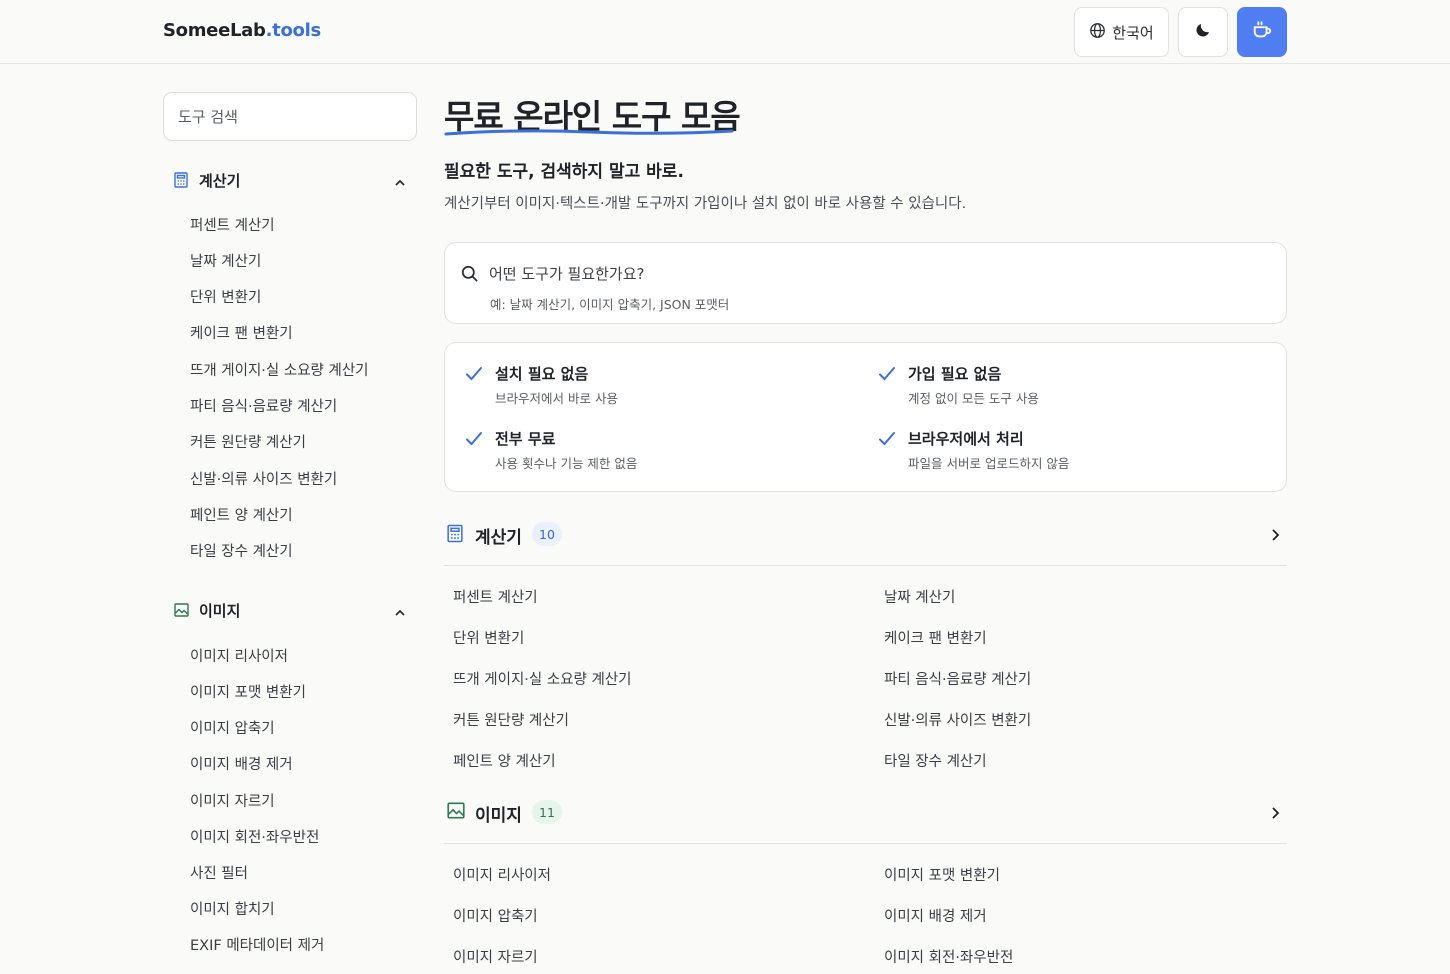 The height and width of the screenshot is (974, 1450). What do you see at coordinates (966, 439) in the screenshot?
I see `feature-title: 브라우저에서 처리` at bounding box center [966, 439].